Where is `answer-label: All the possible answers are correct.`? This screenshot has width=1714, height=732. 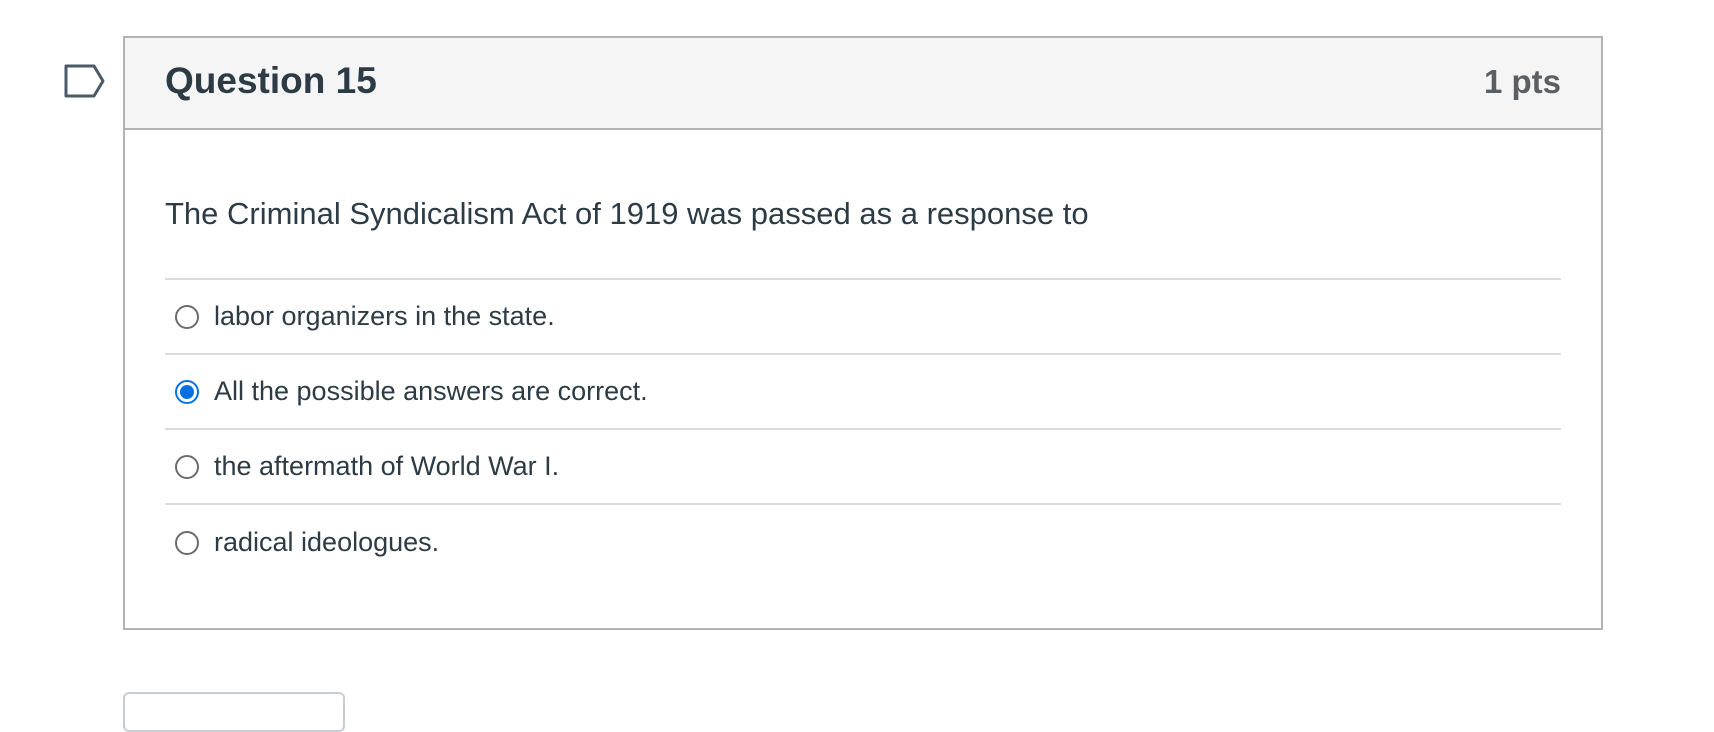
answer-label: All the possible answers are correct. is located at coordinates (431, 391).